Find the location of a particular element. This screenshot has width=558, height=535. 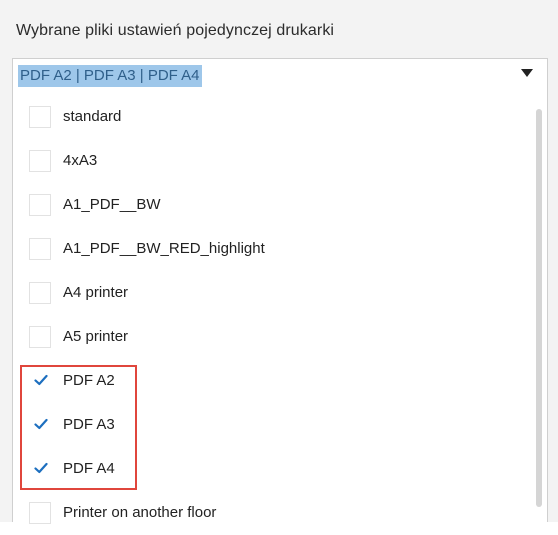

scrollbar-thumb is located at coordinates (539, 308).